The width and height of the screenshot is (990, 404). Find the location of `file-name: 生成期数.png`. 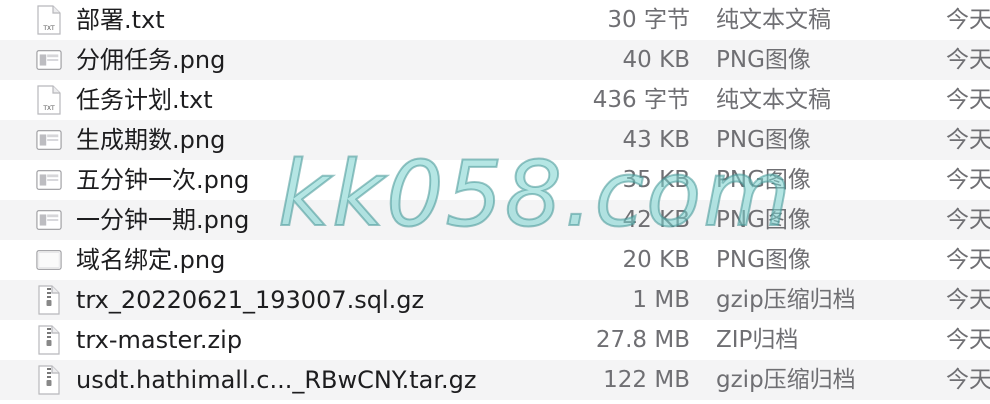

file-name: 生成期数.png is located at coordinates (151, 140).